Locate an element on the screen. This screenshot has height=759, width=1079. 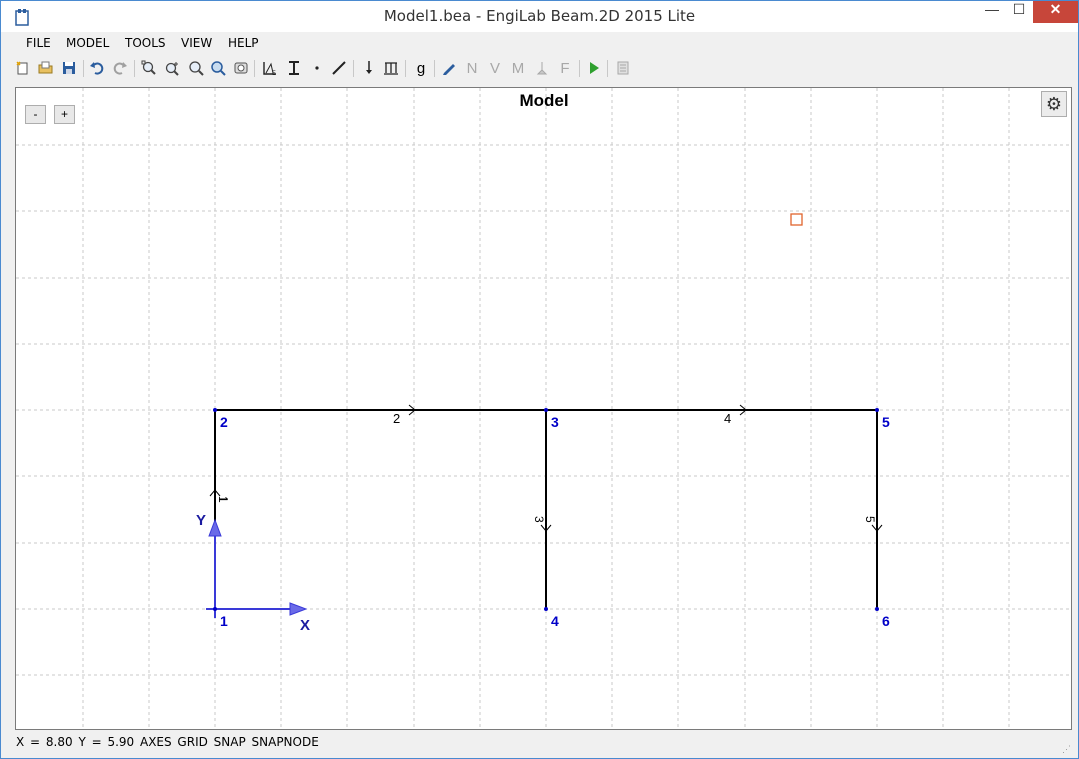
menu-help: HELP is located at coordinates (243, 43).